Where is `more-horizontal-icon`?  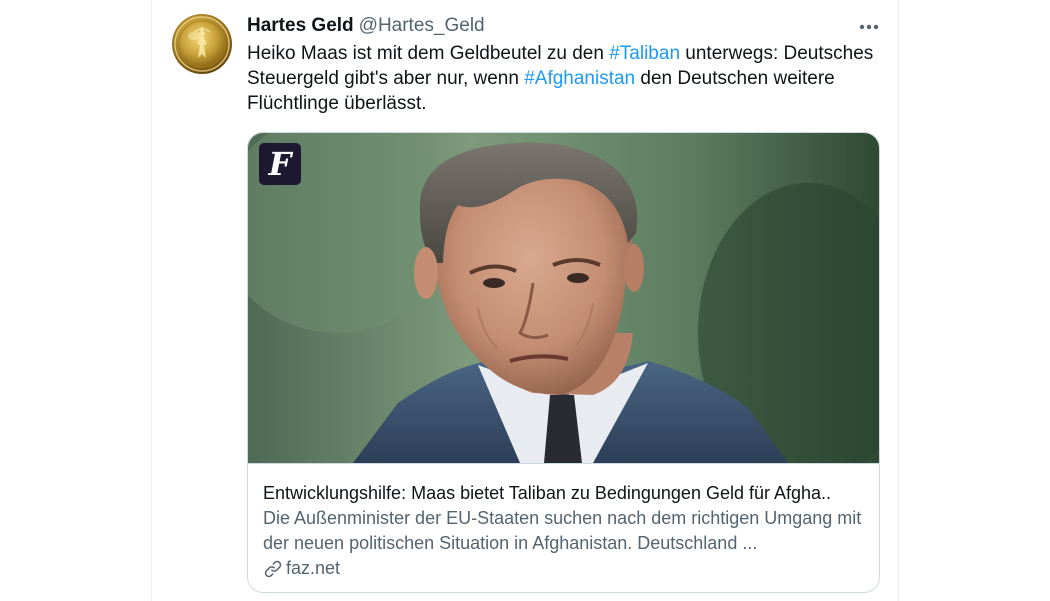
more-horizontal-icon is located at coordinates (869, 27).